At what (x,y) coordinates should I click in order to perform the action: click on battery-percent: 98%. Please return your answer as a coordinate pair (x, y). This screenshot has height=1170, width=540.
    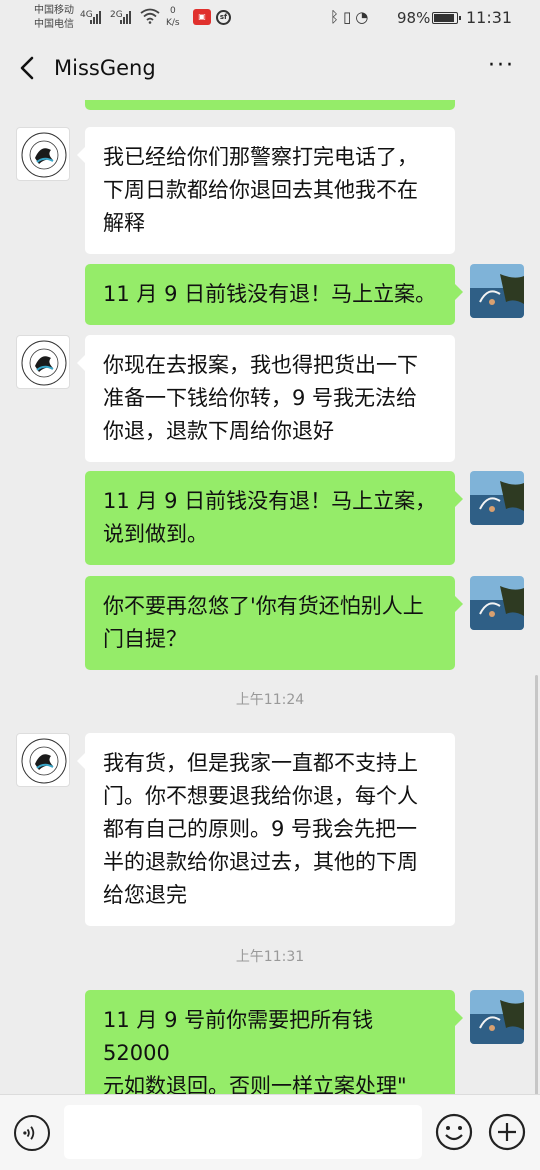
    Looking at the image, I should click on (414, 18).